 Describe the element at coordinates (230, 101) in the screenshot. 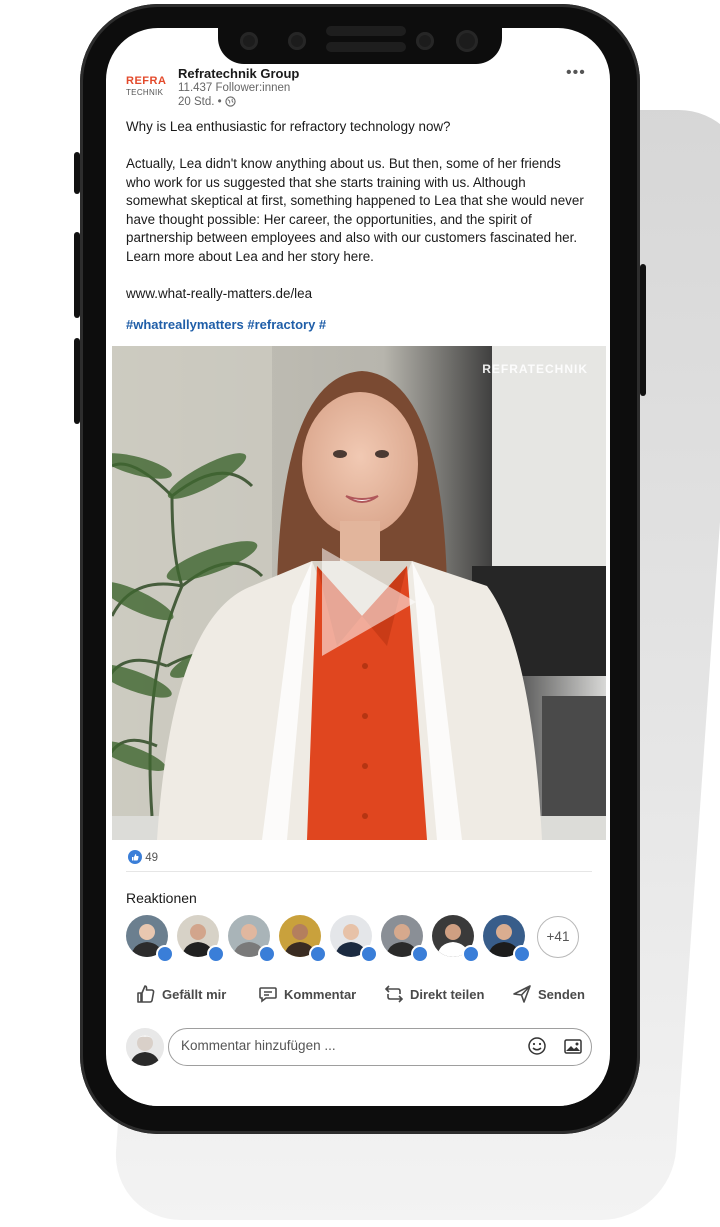

I see `globe-icon` at that location.